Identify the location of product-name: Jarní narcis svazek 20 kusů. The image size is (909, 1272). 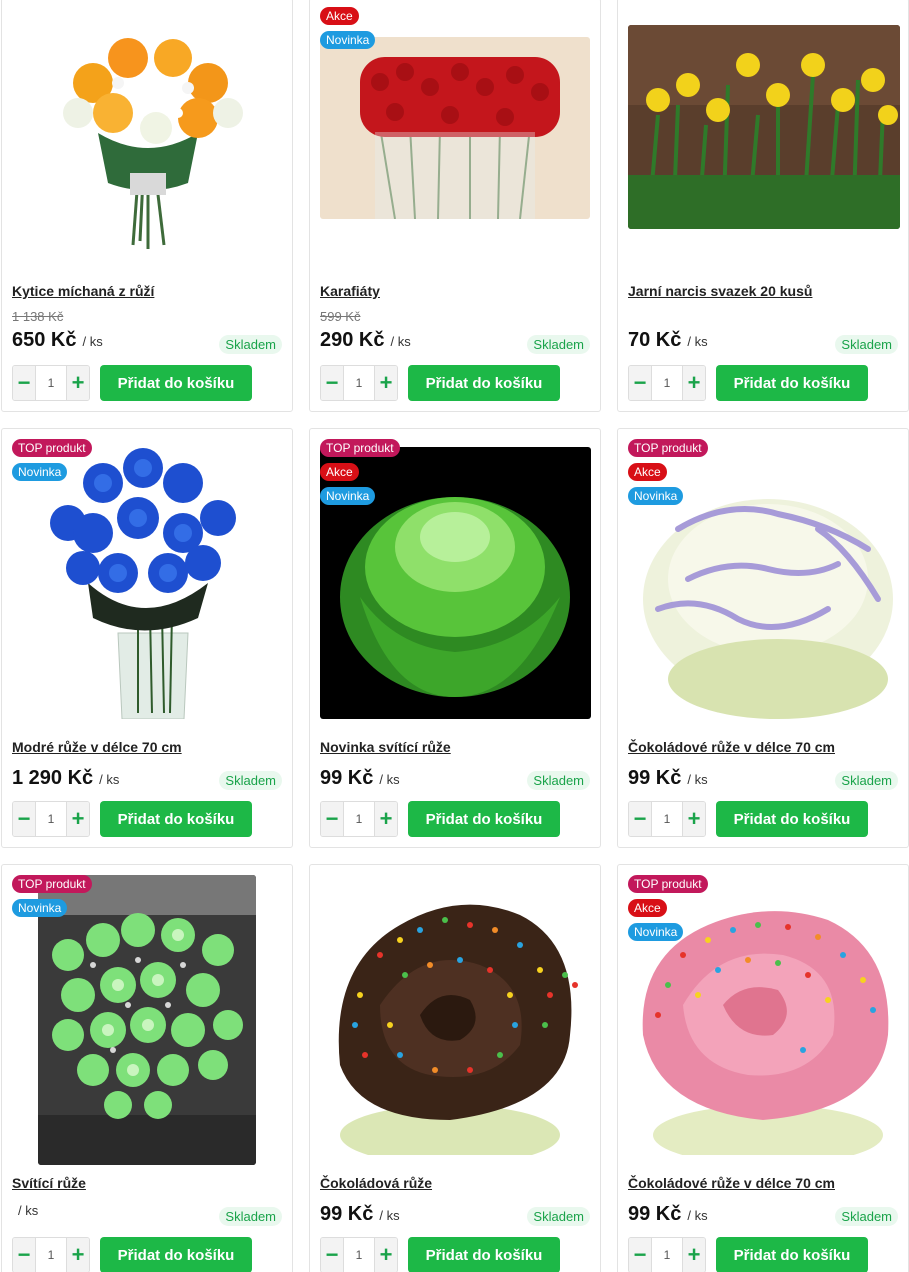
(720, 291).